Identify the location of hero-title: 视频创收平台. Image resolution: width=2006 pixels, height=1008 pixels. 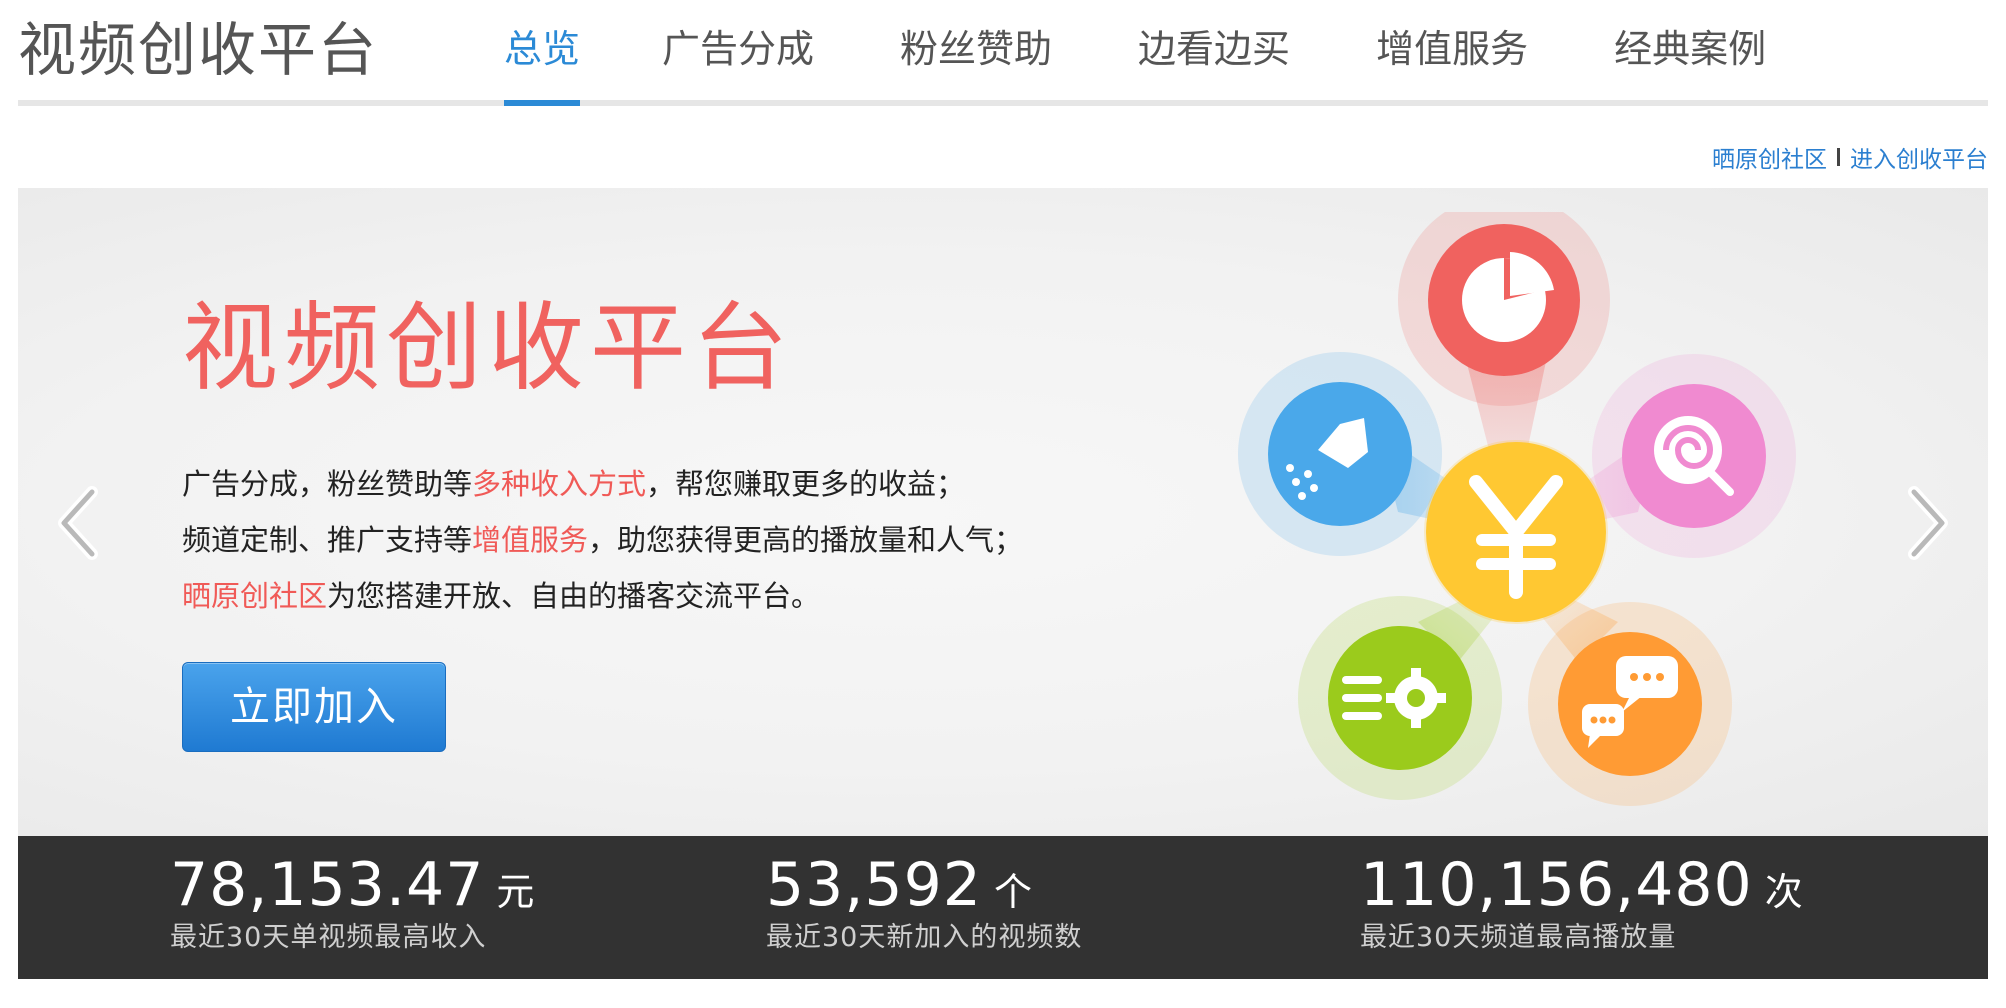
(488, 348).